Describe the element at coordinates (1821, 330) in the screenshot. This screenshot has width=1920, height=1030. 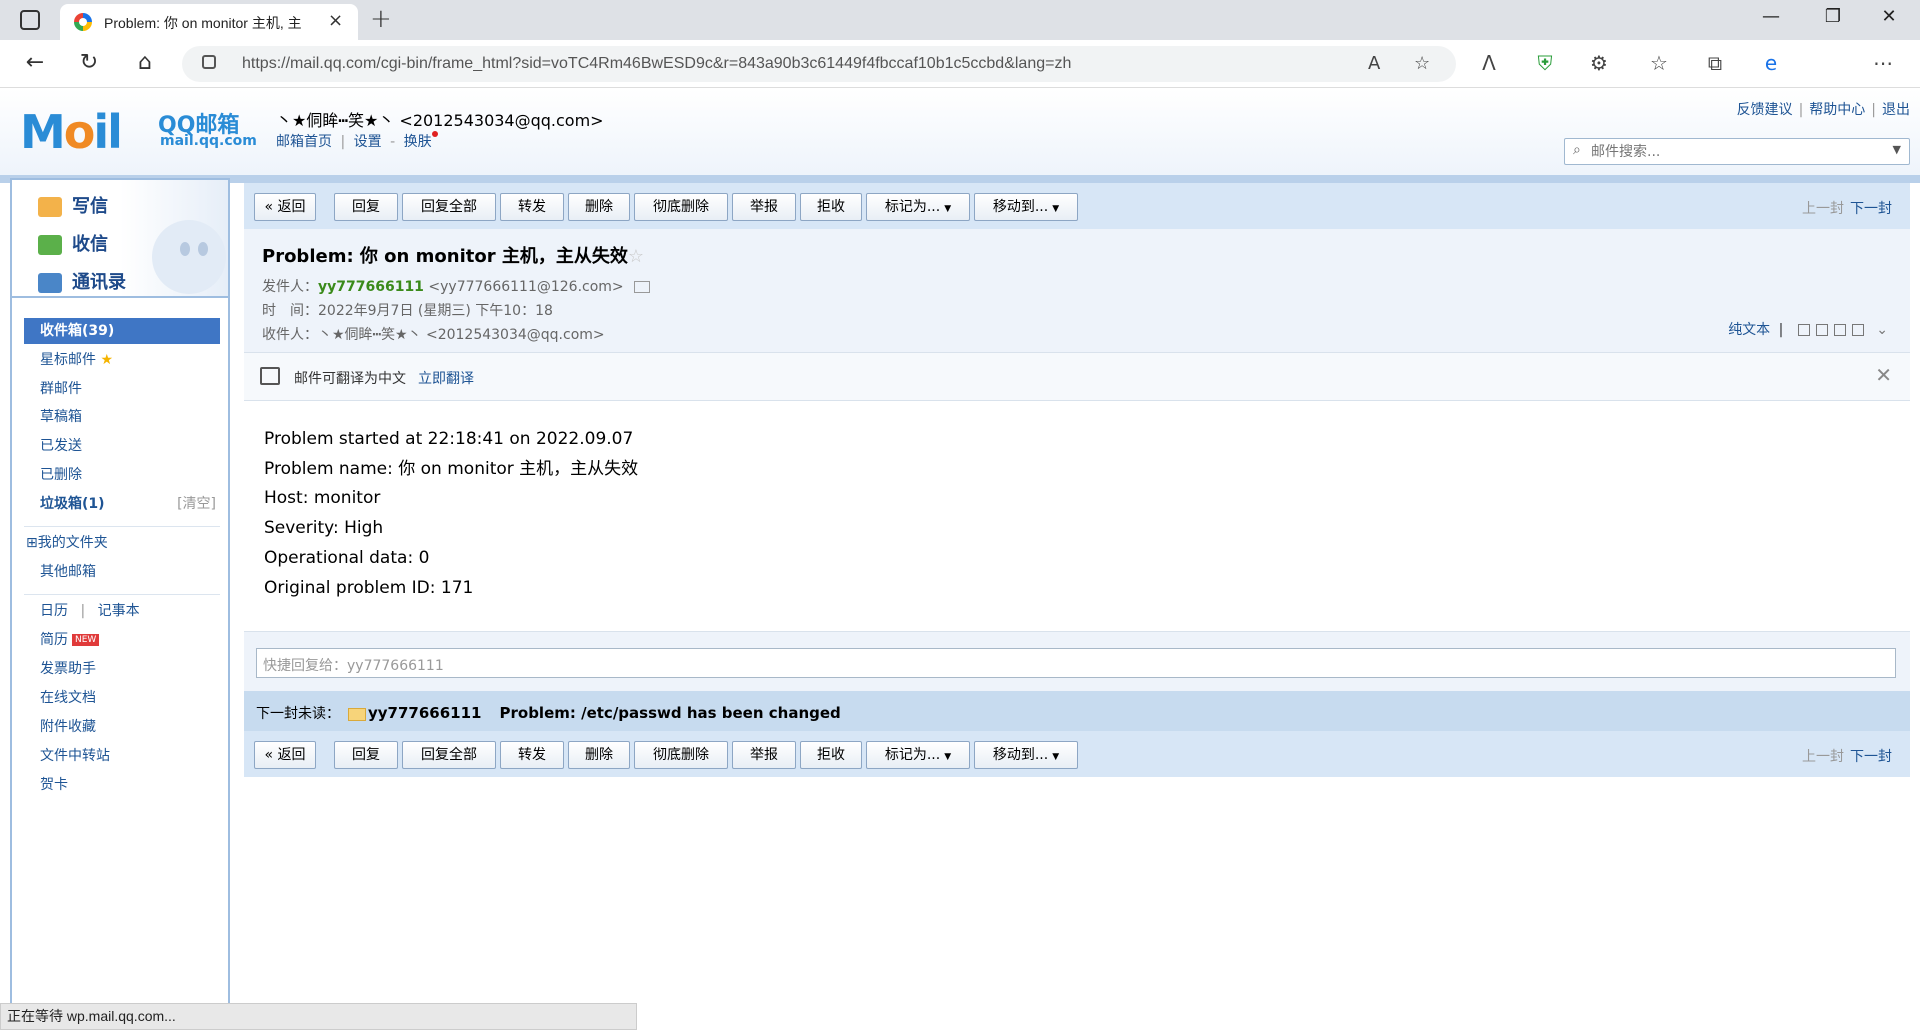
I see `copy-icon` at that location.